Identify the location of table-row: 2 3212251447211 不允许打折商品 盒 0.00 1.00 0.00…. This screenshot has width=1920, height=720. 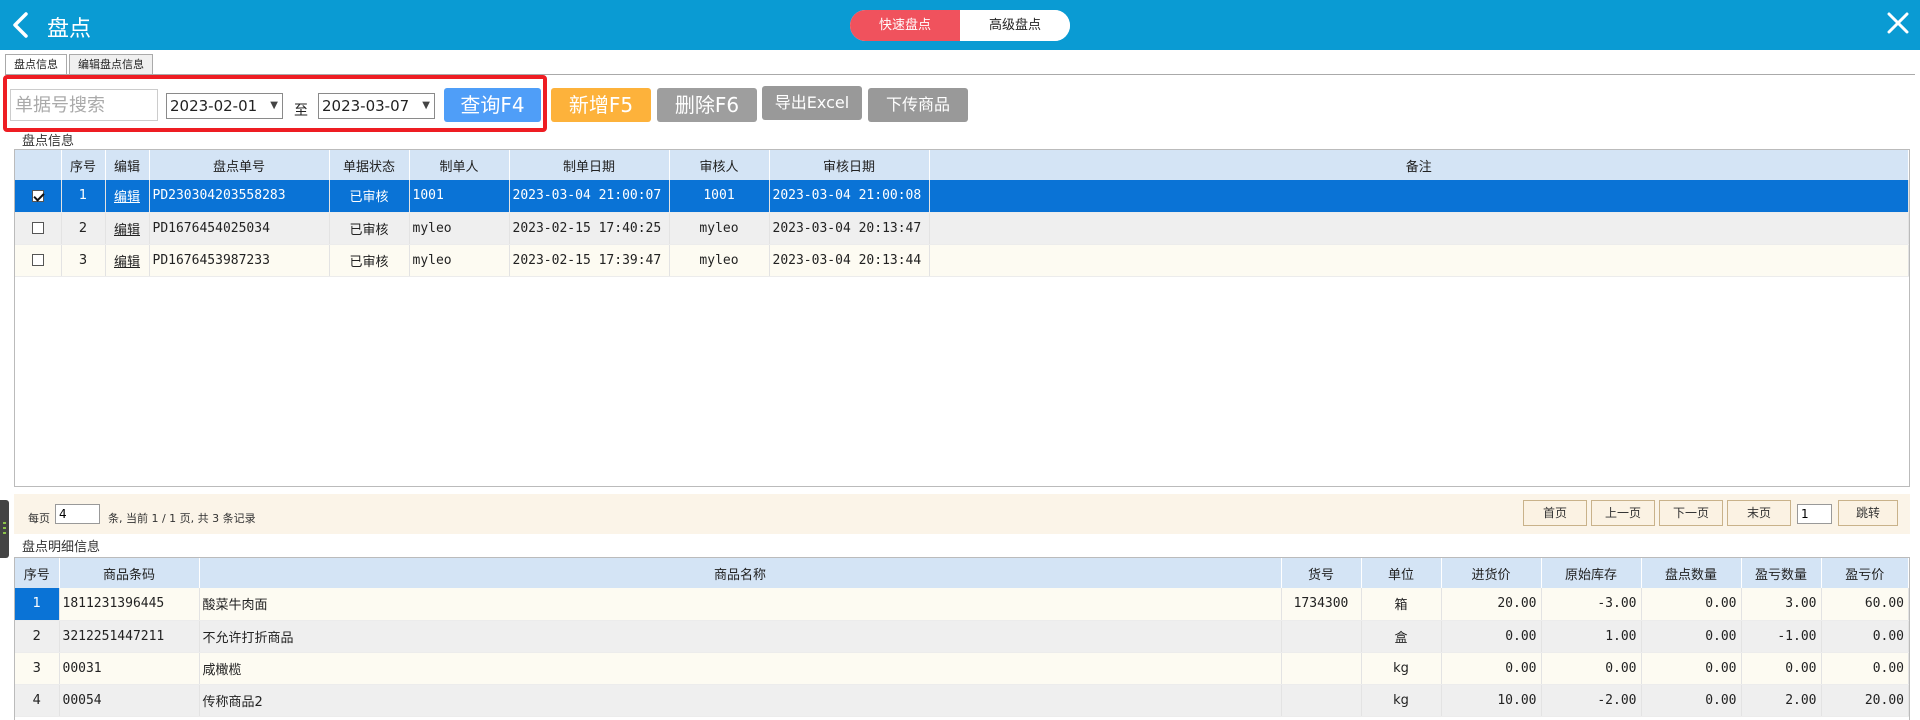
(962, 636).